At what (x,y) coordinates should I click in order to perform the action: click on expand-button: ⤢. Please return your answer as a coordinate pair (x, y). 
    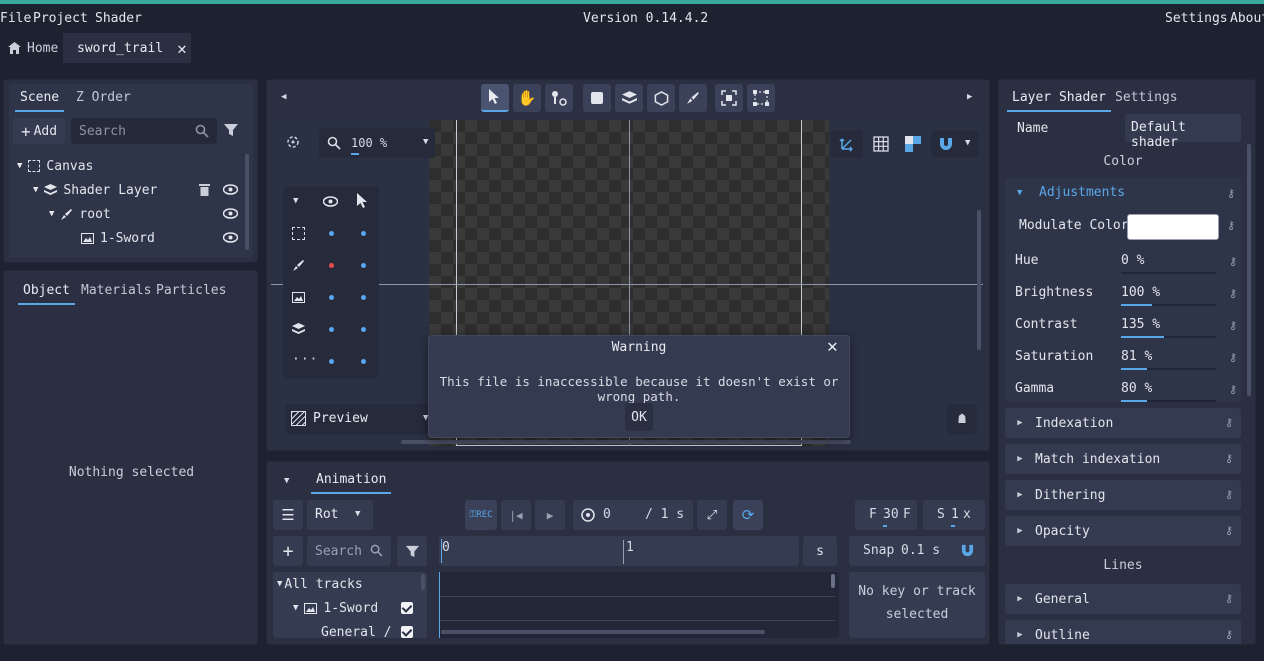
    Looking at the image, I should click on (712, 515).